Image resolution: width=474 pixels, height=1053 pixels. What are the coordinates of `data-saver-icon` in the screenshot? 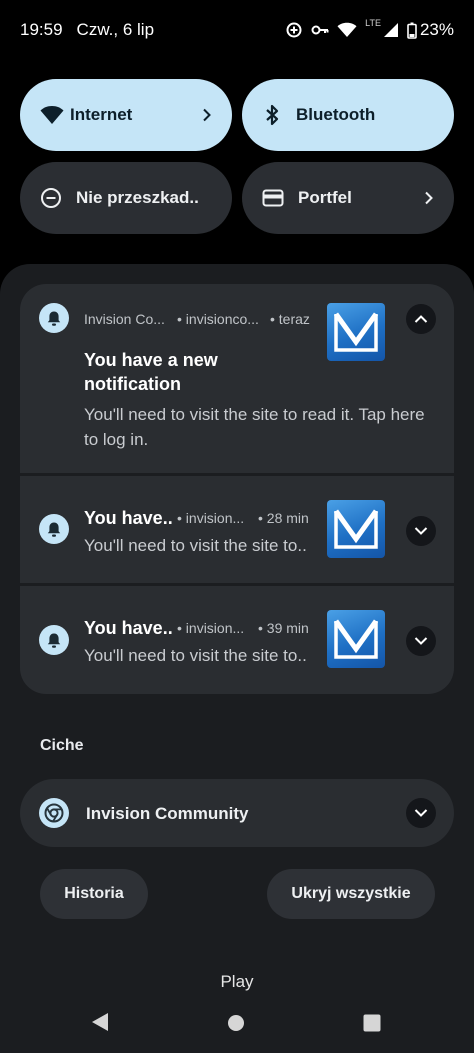 It's located at (294, 30).